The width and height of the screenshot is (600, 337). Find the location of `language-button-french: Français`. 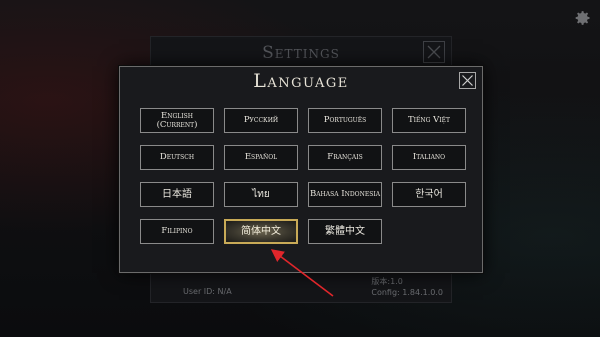

language-button-french: Français is located at coordinates (345, 157).